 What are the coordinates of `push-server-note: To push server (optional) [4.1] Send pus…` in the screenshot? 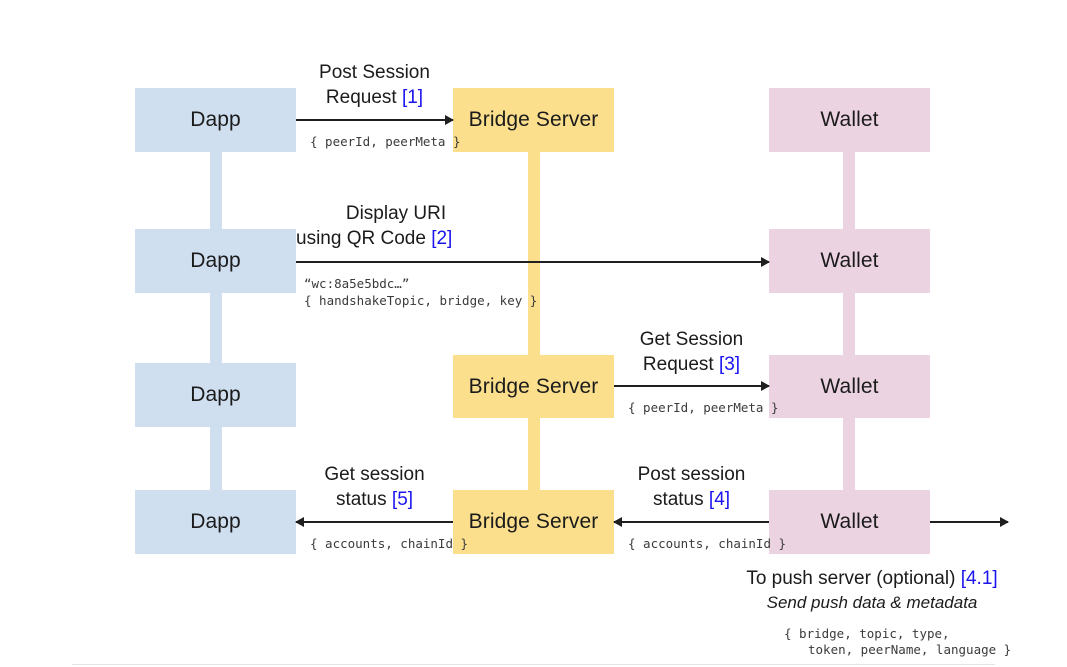 It's located at (872, 590).